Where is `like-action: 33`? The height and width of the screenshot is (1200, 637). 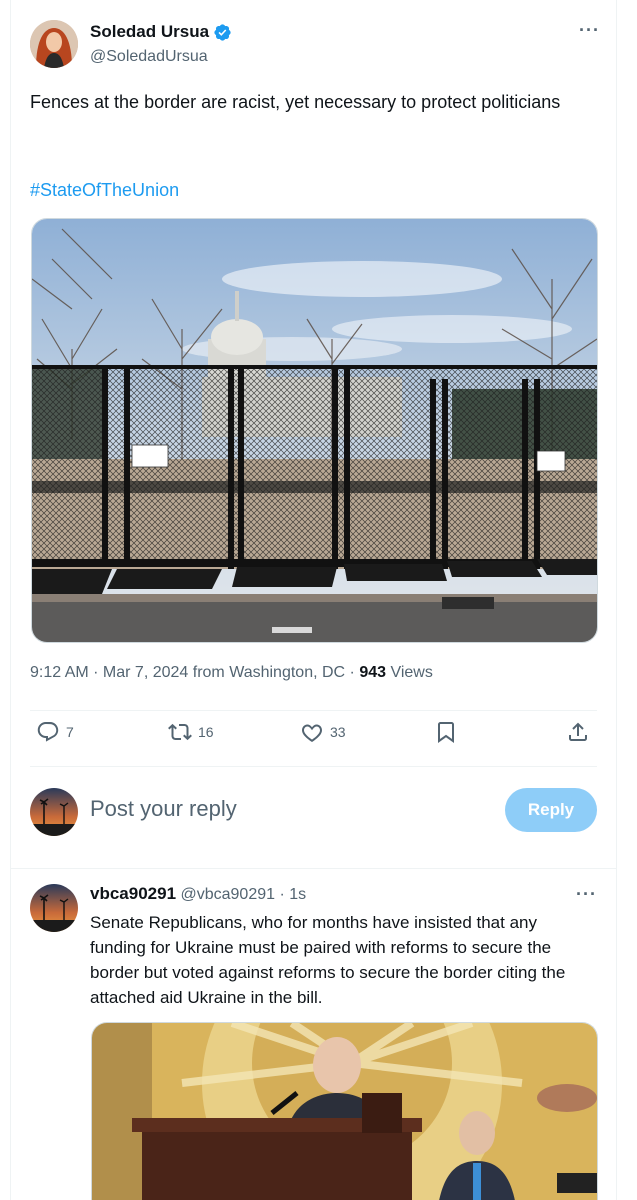 like-action: 33 is located at coordinates (323, 732).